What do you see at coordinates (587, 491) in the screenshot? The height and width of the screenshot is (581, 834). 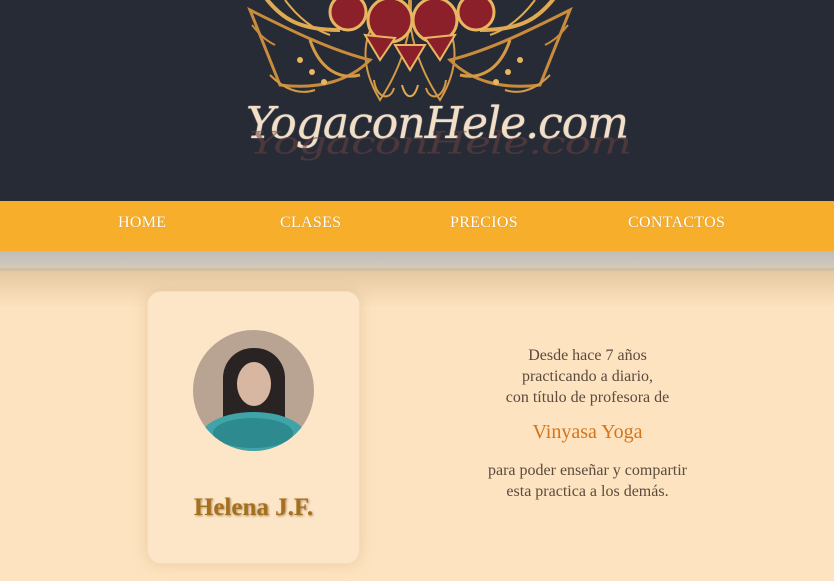 I see `bio-line: esta practica a los demás.` at bounding box center [587, 491].